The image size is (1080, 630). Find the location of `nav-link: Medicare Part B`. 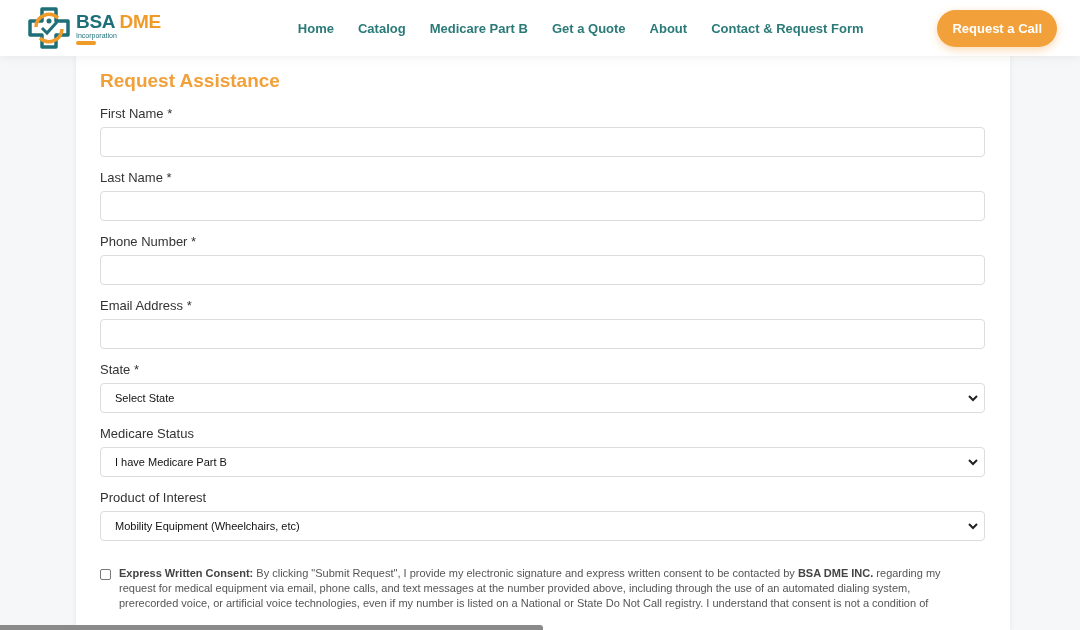

nav-link: Medicare Part B is located at coordinates (478, 28).